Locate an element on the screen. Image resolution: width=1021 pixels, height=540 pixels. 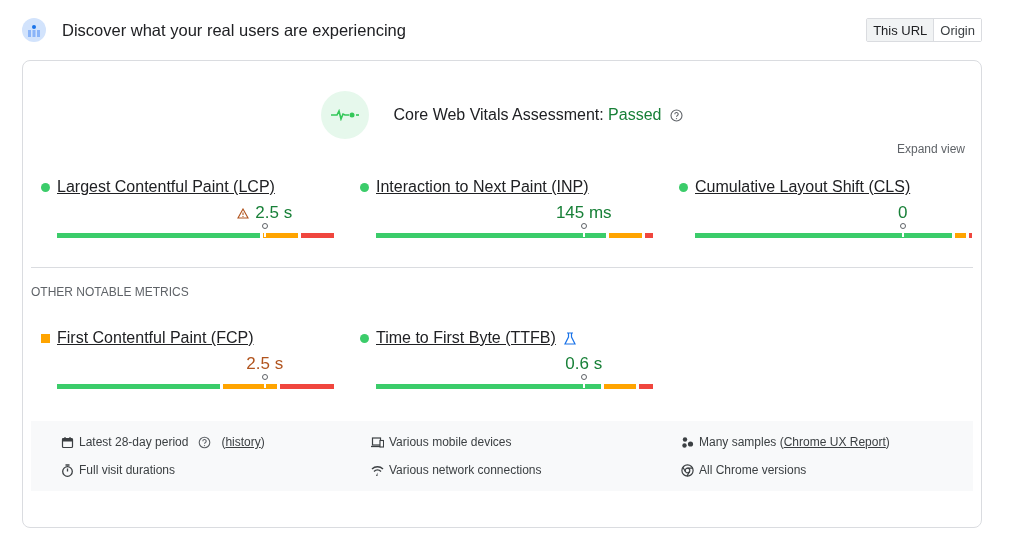
info-text: (history) is located at coordinates (243, 442).